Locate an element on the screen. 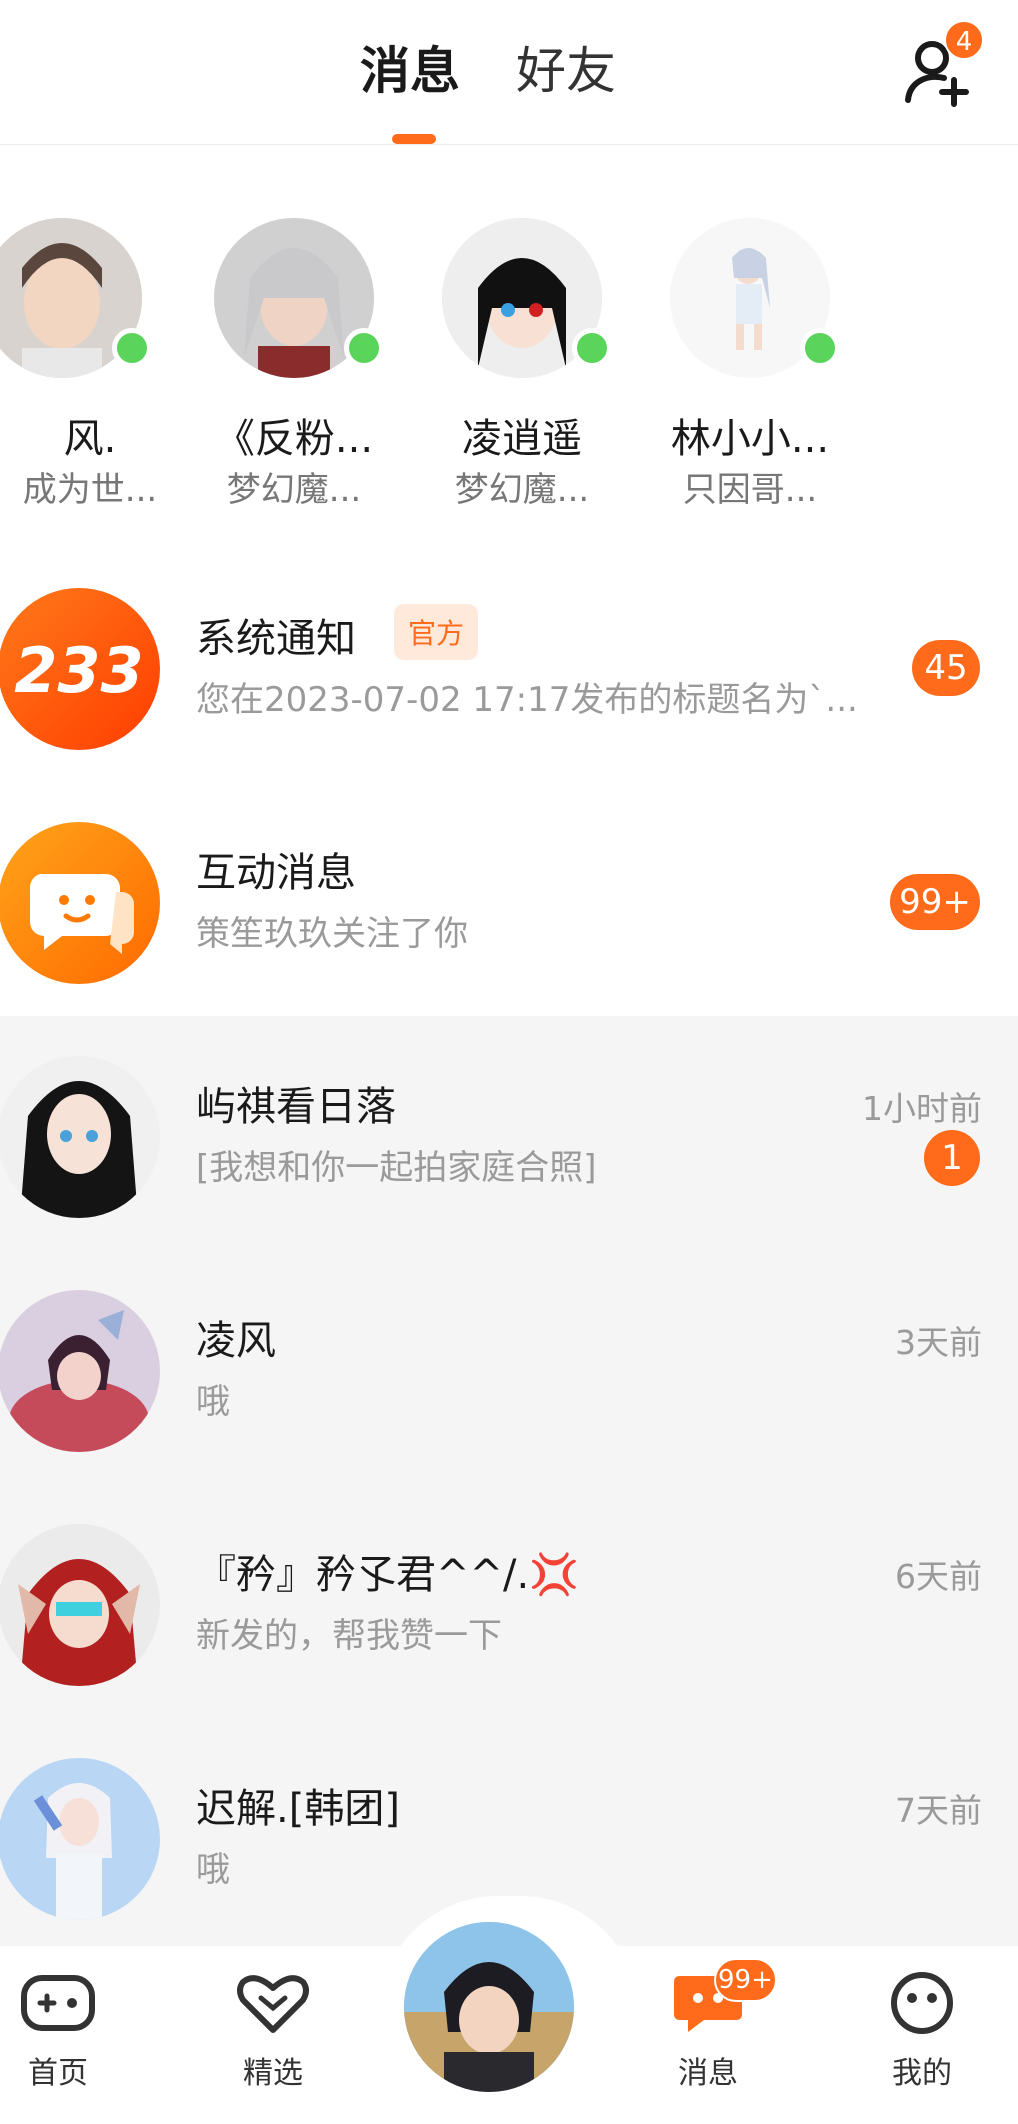  message-time: 1小时前 is located at coordinates (922, 1108).